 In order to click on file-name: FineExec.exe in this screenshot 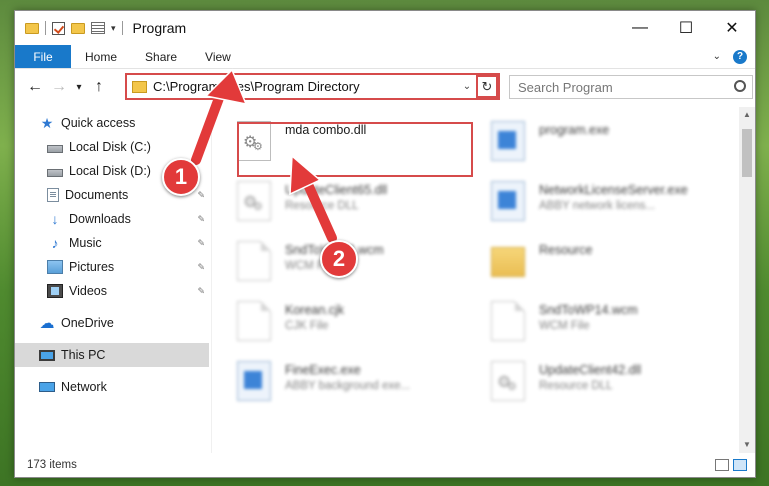, I will do `click(323, 370)`.